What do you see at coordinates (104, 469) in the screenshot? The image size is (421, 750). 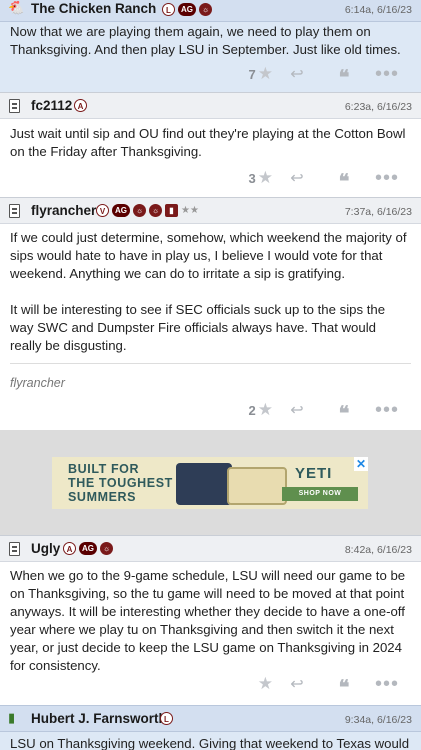 I see `ad-headline-line: BUILT FOR` at bounding box center [104, 469].